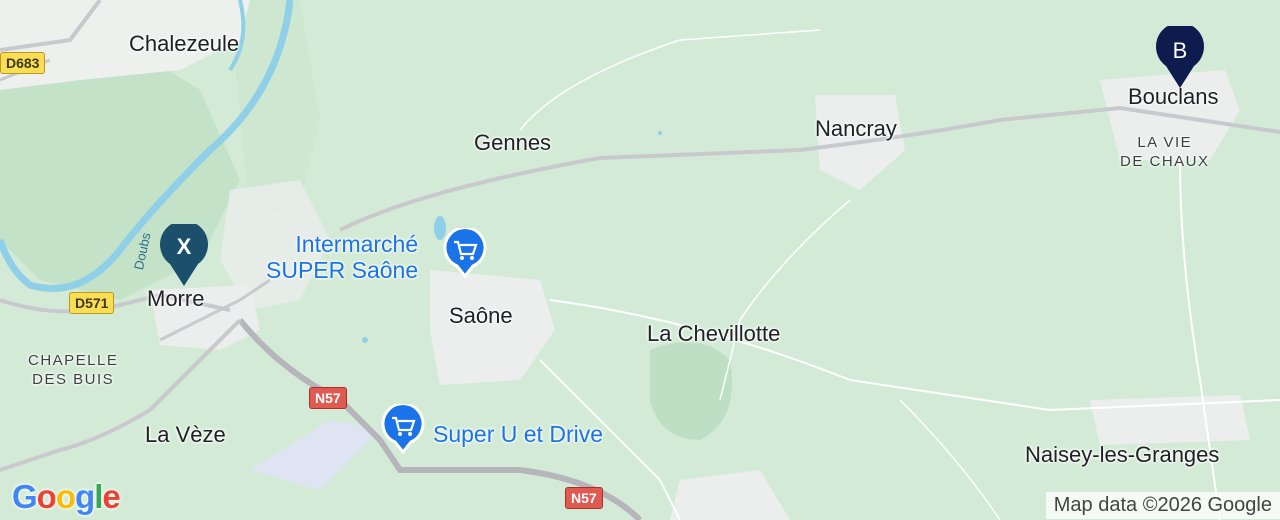 Image resolution: width=1280 pixels, height=520 pixels. What do you see at coordinates (184, 246) in the screenshot?
I see `start-marker-letter: X` at bounding box center [184, 246].